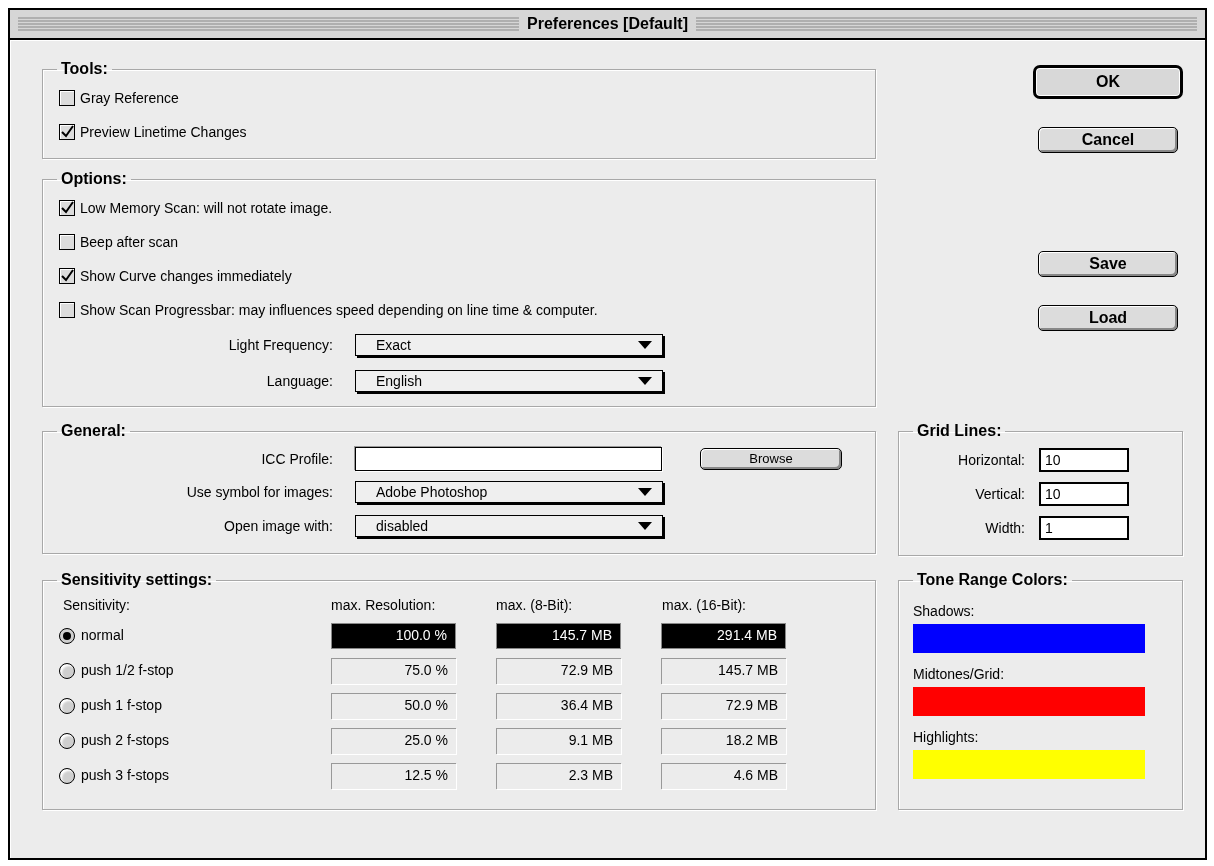  I want to click on radio-label: push 3 f-stops, so click(125, 775).